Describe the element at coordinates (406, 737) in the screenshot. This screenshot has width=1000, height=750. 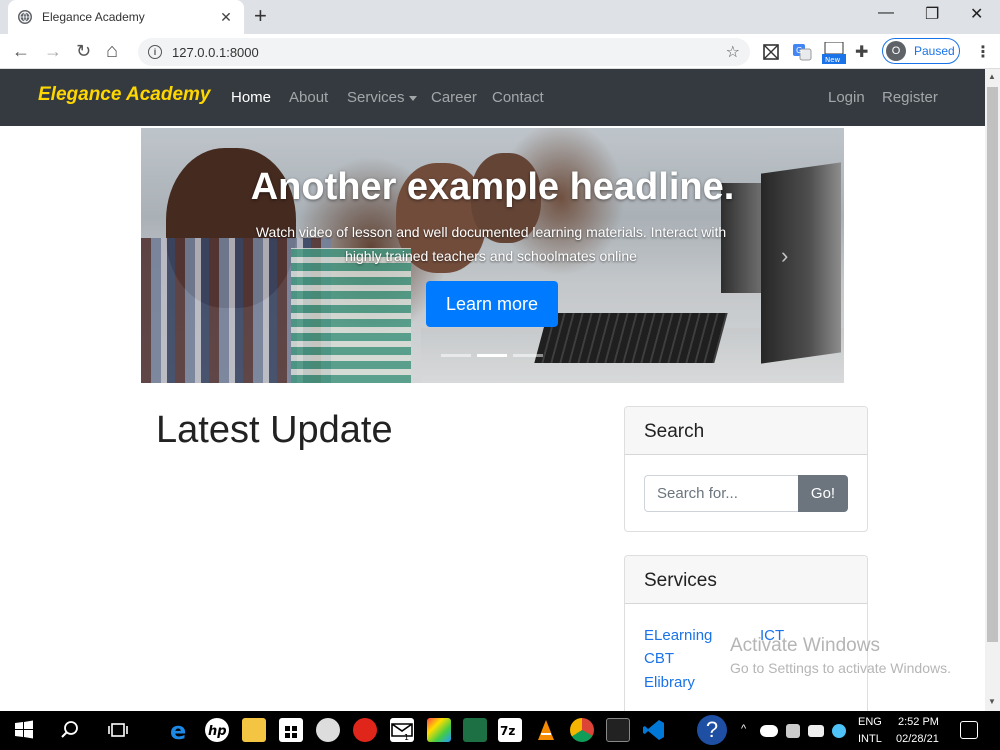
I see `svg-text: 1` at that location.